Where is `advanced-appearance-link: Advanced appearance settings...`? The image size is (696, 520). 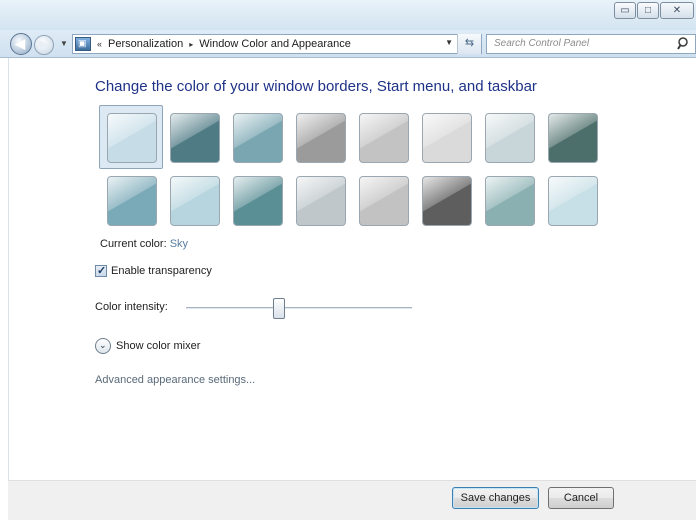 advanced-appearance-link: Advanced appearance settings... is located at coordinates (175, 380).